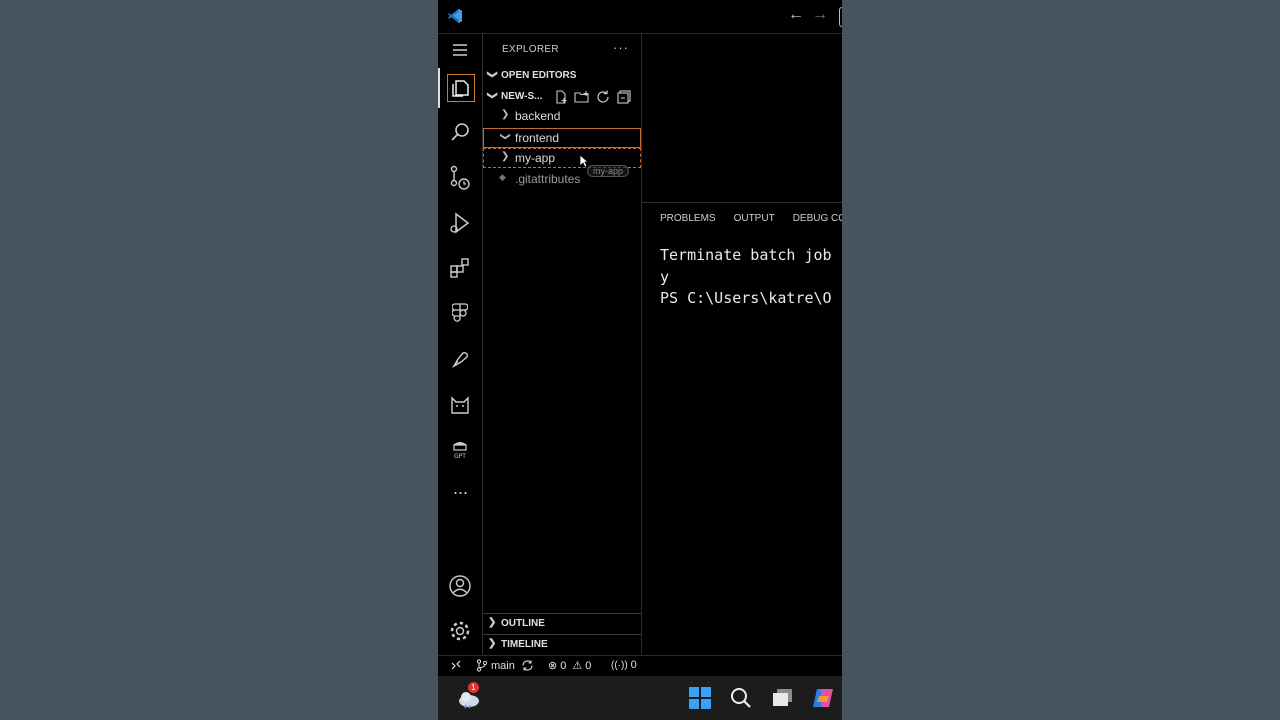  What do you see at coordinates (796, 15) in the screenshot?
I see `back-arrow-icon: ←` at bounding box center [796, 15].